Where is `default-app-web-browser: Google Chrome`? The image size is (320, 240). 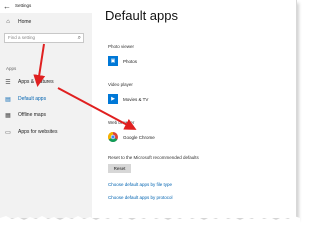 default-app-web-browser: Google Chrome is located at coordinates (131, 137).